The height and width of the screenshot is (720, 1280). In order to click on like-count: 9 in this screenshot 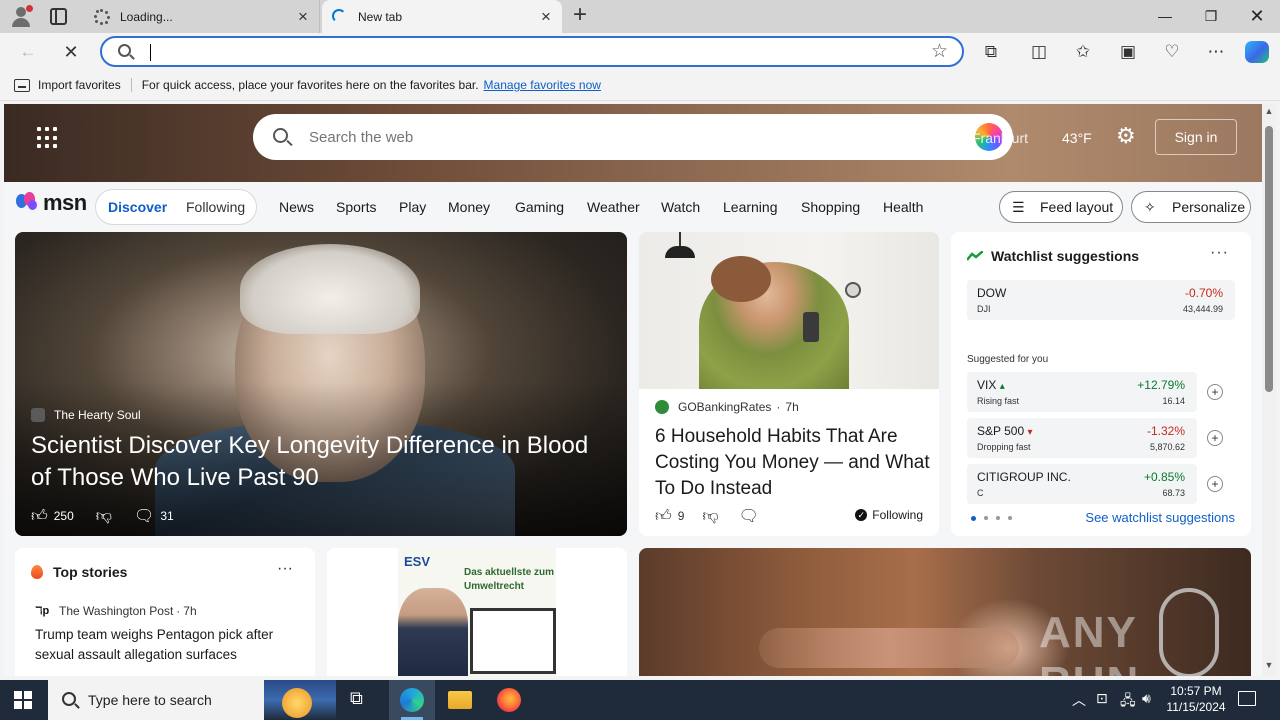, I will do `click(681, 516)`.